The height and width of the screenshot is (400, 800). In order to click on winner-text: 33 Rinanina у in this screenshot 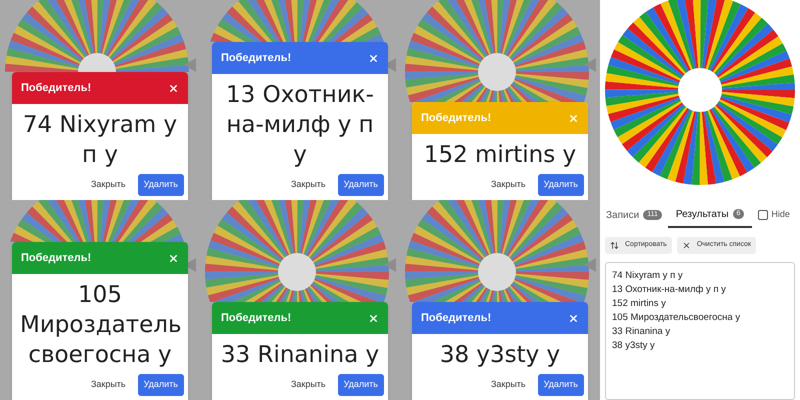, I will do `click(300, 355)`.